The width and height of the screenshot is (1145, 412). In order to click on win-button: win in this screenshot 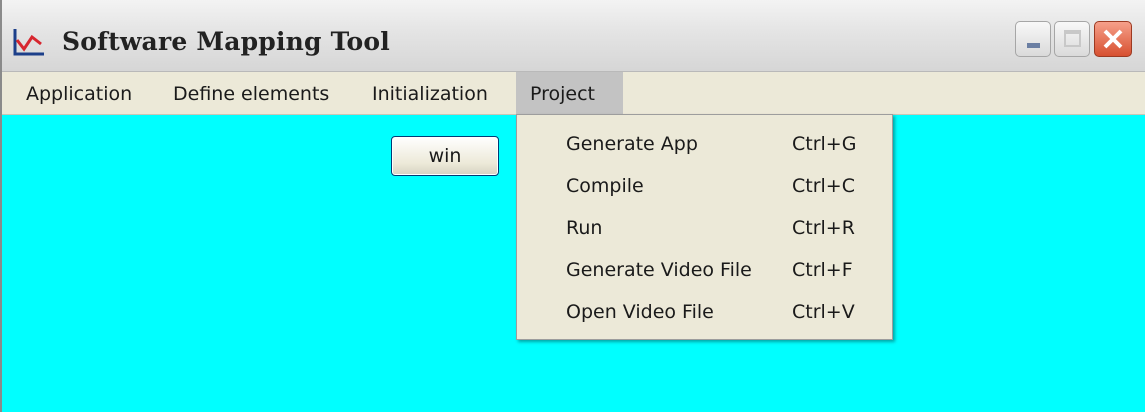, I will do `click(445, 156)`.